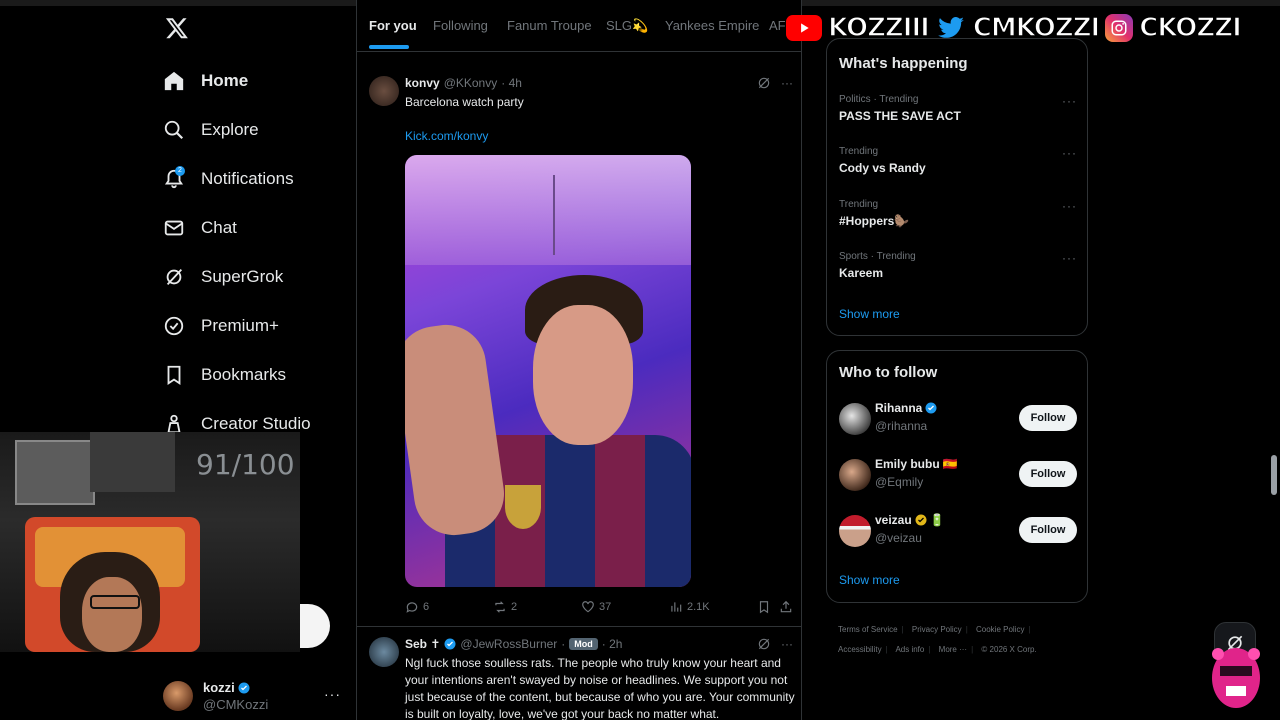  What do you see at coordinates (548, 371) in the screenshot?
I see `tweet-media-image` at bounding box center [548, 371].